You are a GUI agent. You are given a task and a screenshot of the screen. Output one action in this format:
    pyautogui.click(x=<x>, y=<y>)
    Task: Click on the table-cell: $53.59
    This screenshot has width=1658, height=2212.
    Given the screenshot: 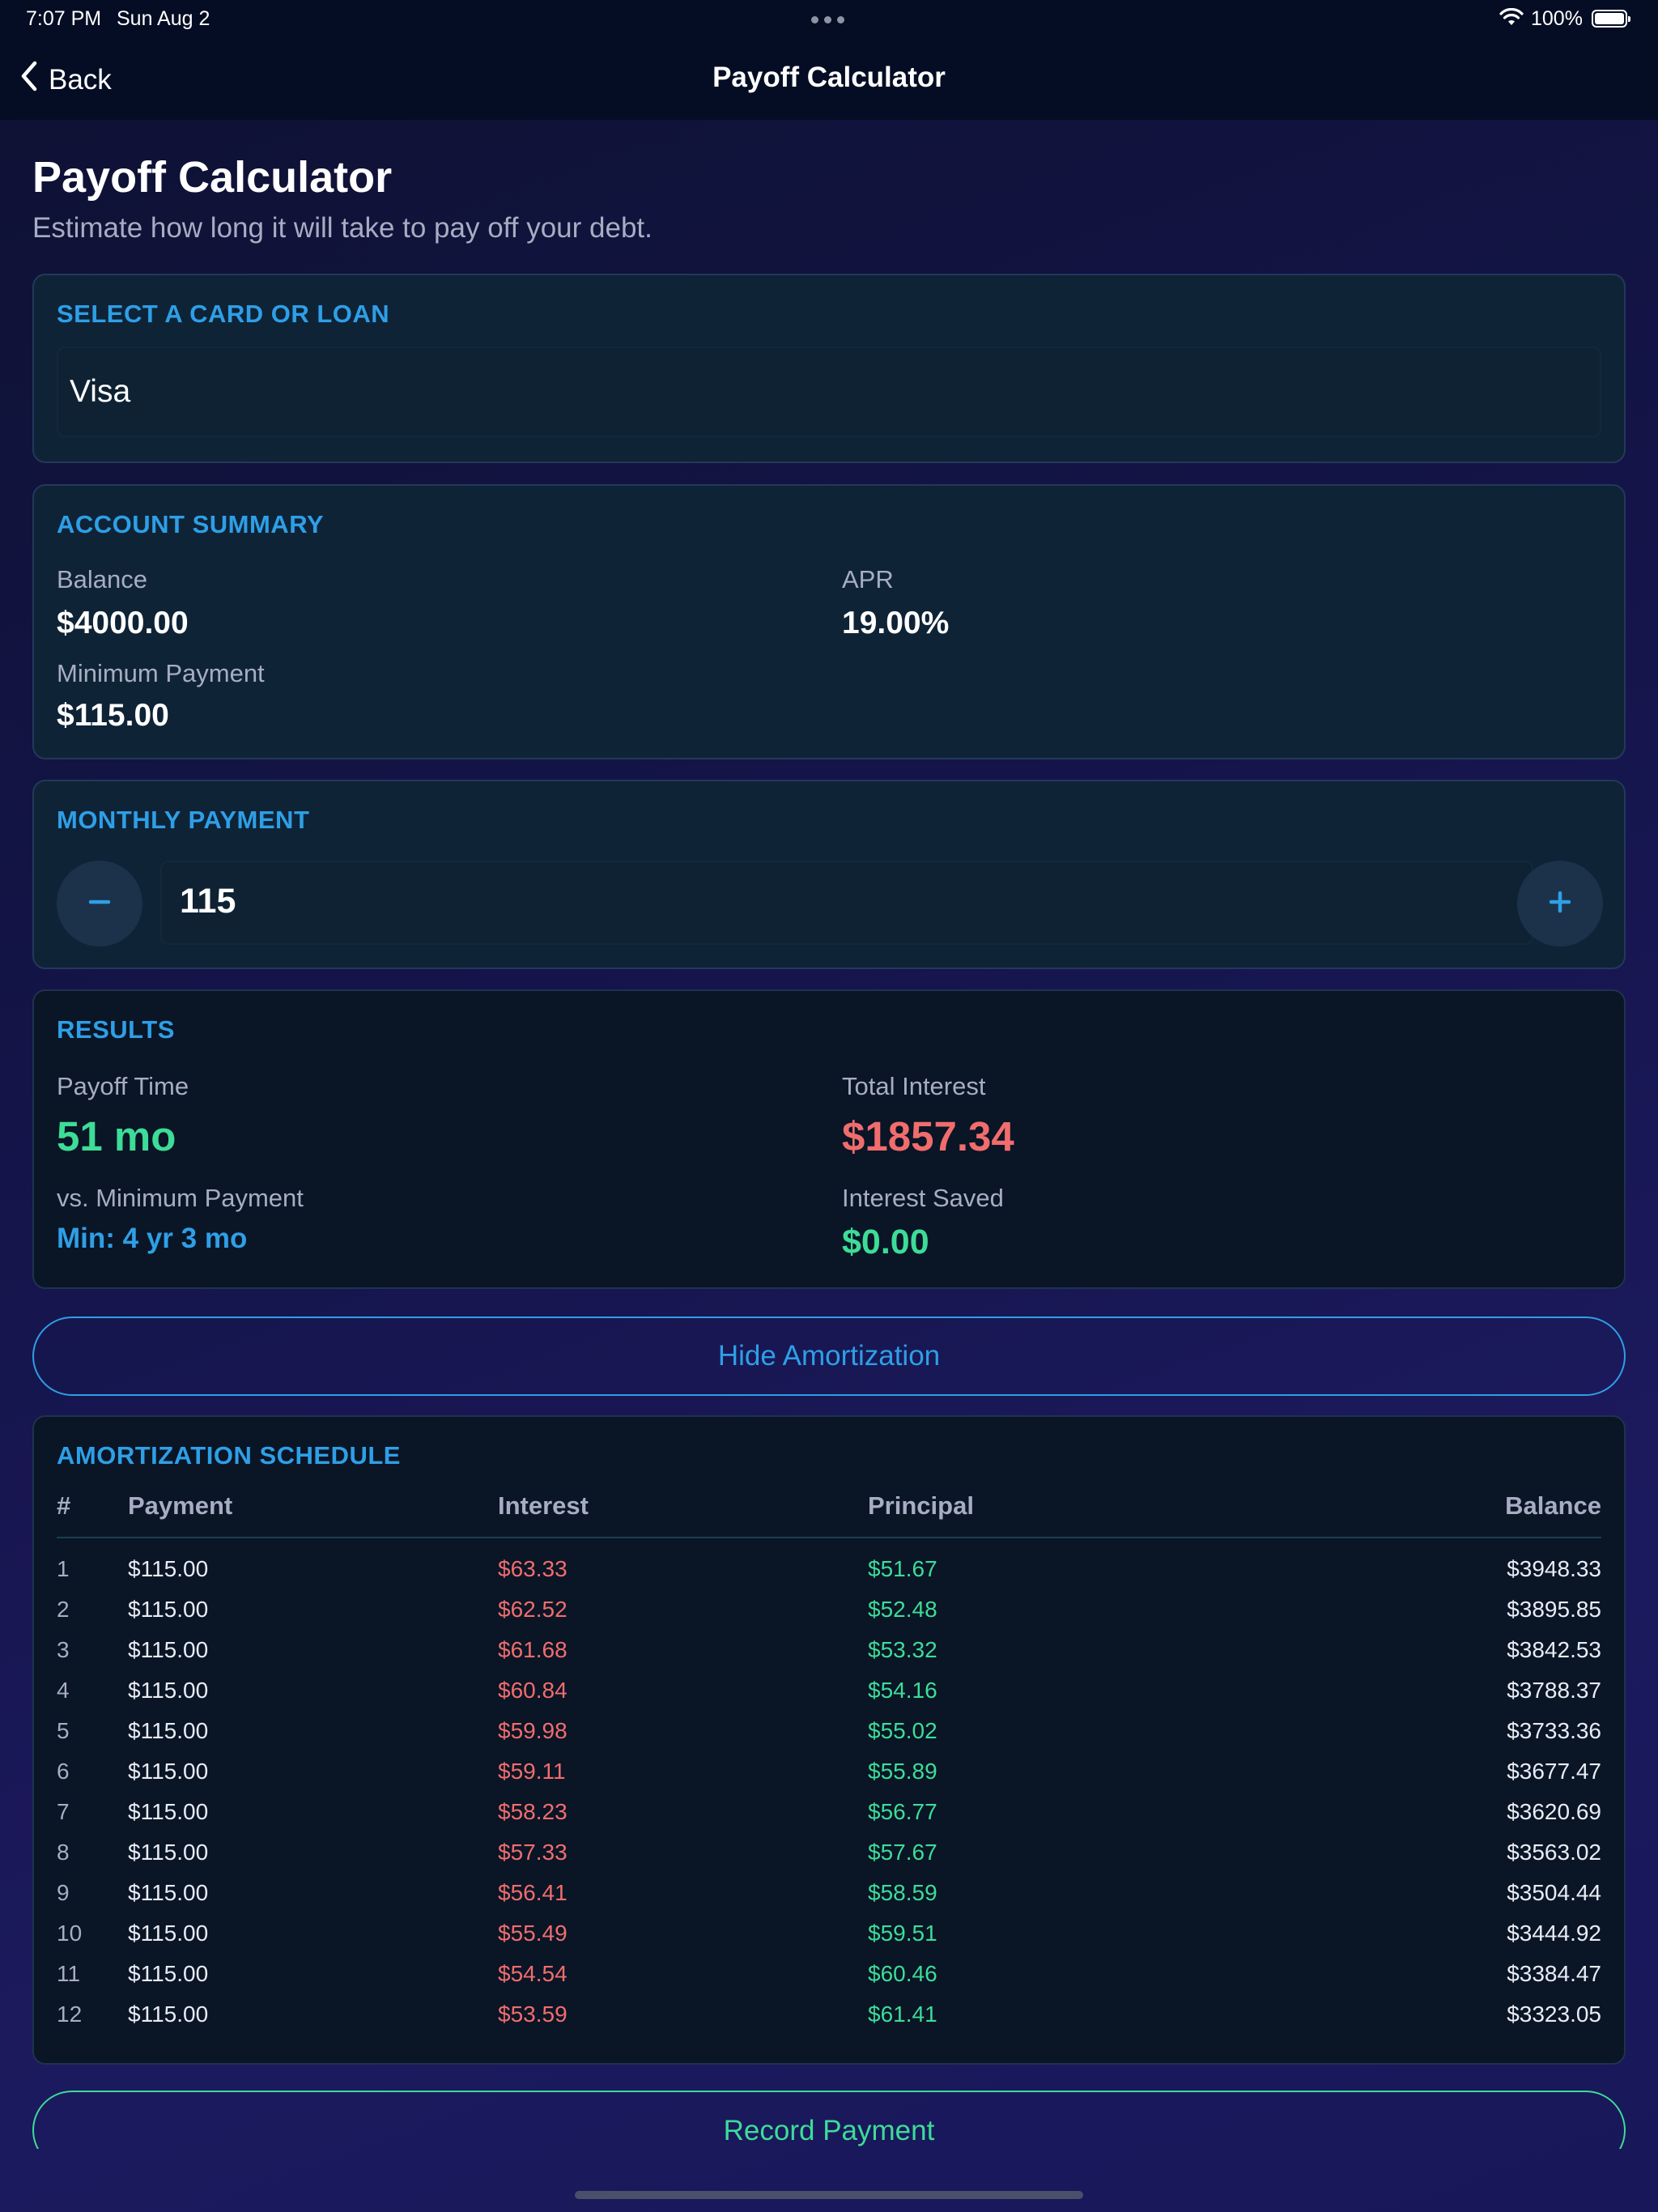 What is the action you would take?
    pyautogui.click(x=533, y=2014)
    